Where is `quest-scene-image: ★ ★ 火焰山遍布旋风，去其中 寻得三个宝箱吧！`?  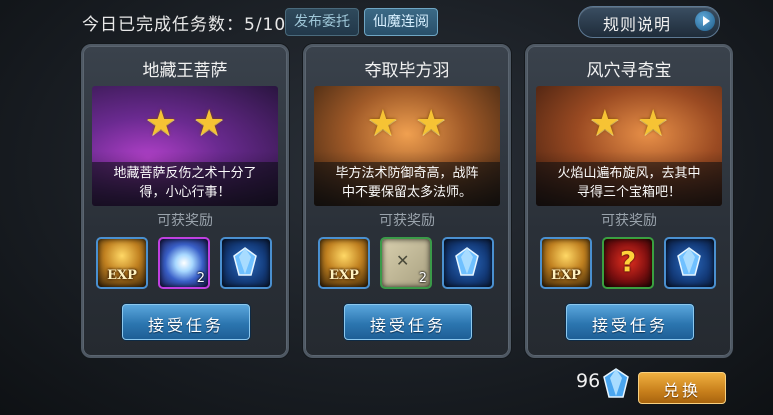 quest-scene-image: ★ ★ 火焰山遍布旋风，去其中 寻得三个宝箱吧！ is located at coordinates (629, 146).